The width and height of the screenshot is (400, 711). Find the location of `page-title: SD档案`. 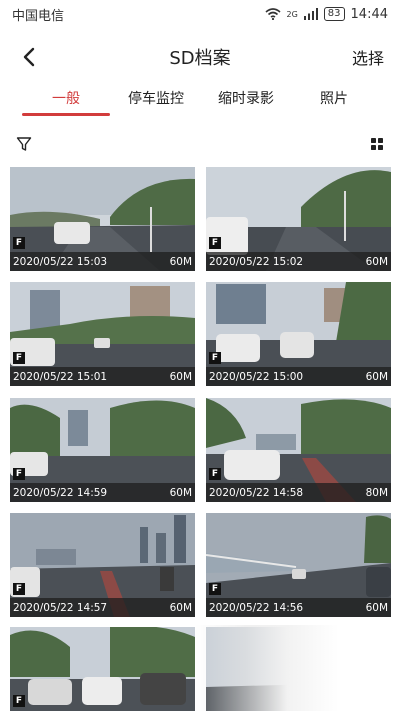

page-title: SD档案 is located at coordinates (200, 58).